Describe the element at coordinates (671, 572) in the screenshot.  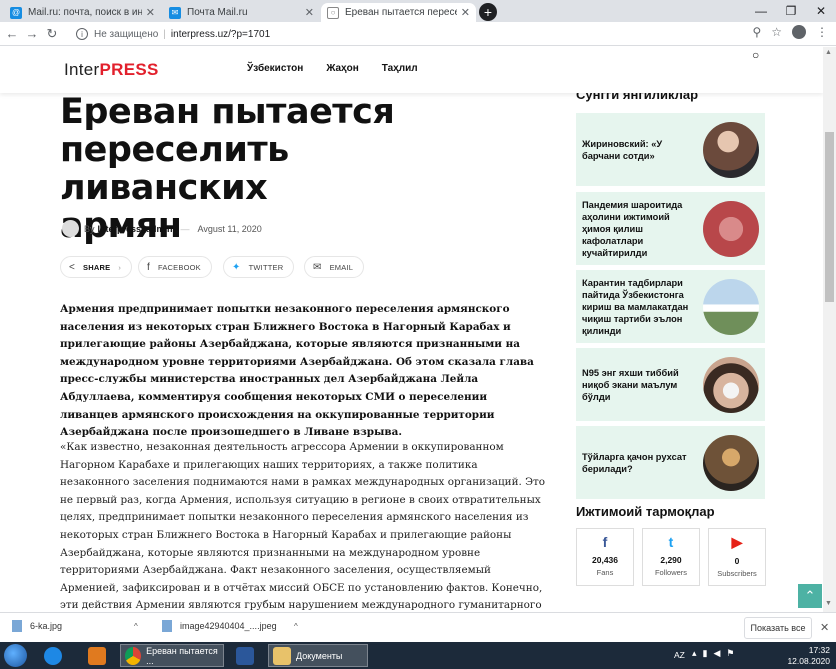
I see `twitter-label: Followers` at that location.